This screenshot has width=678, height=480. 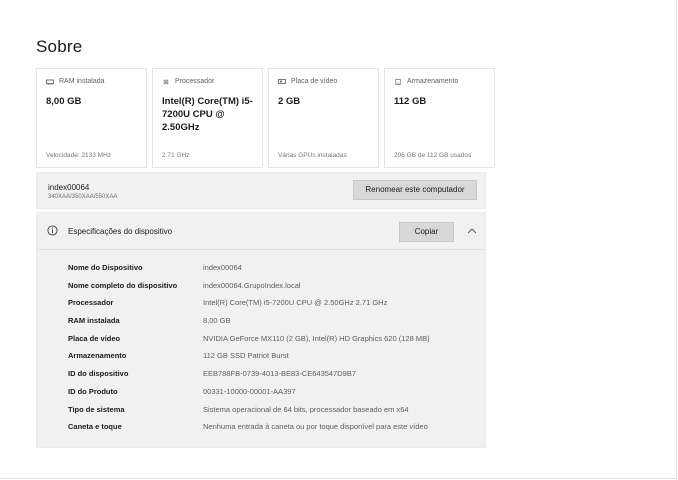 What do you see at coordinates (69, 187) in the screenshot?
I see `device-name: index00064` at bounding box center [69, 187].